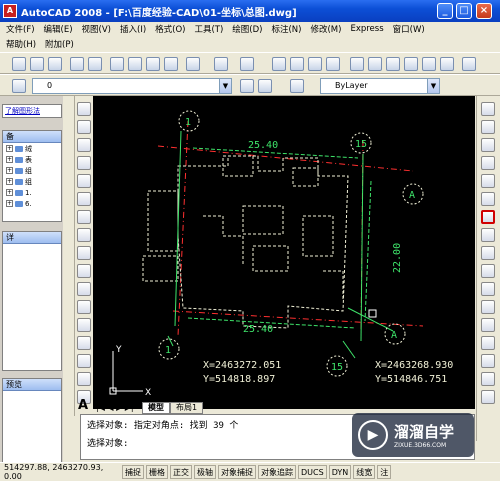 The image size is (500, 481). I want to click on block-editor-icon, so click(193, 64).